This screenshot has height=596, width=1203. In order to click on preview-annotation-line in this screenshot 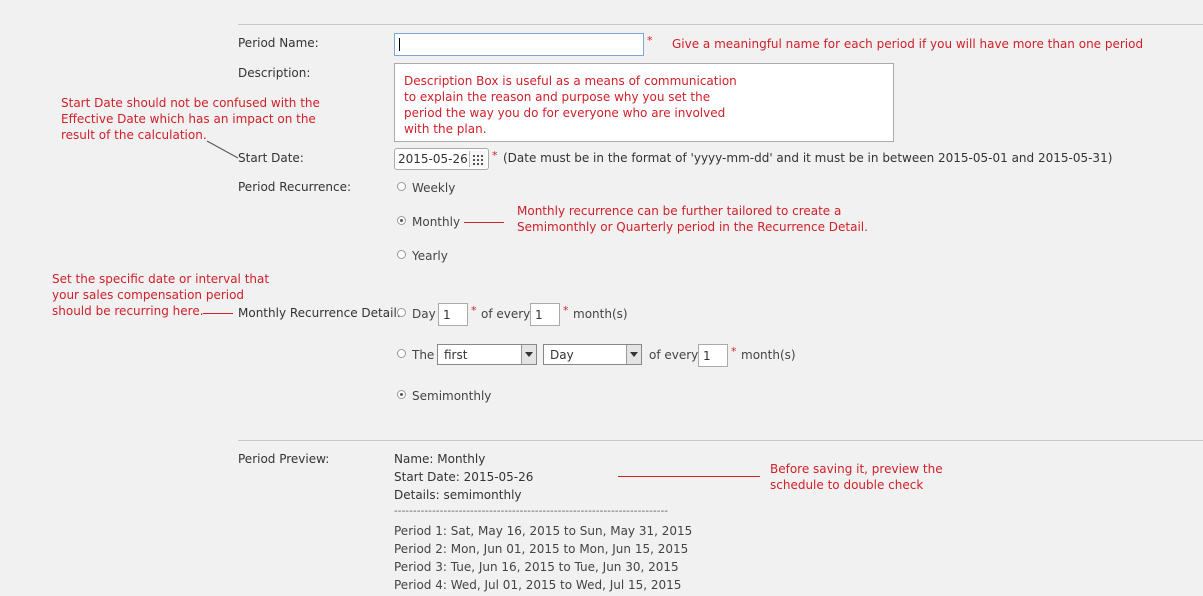, I will do `click(689, 476)`.